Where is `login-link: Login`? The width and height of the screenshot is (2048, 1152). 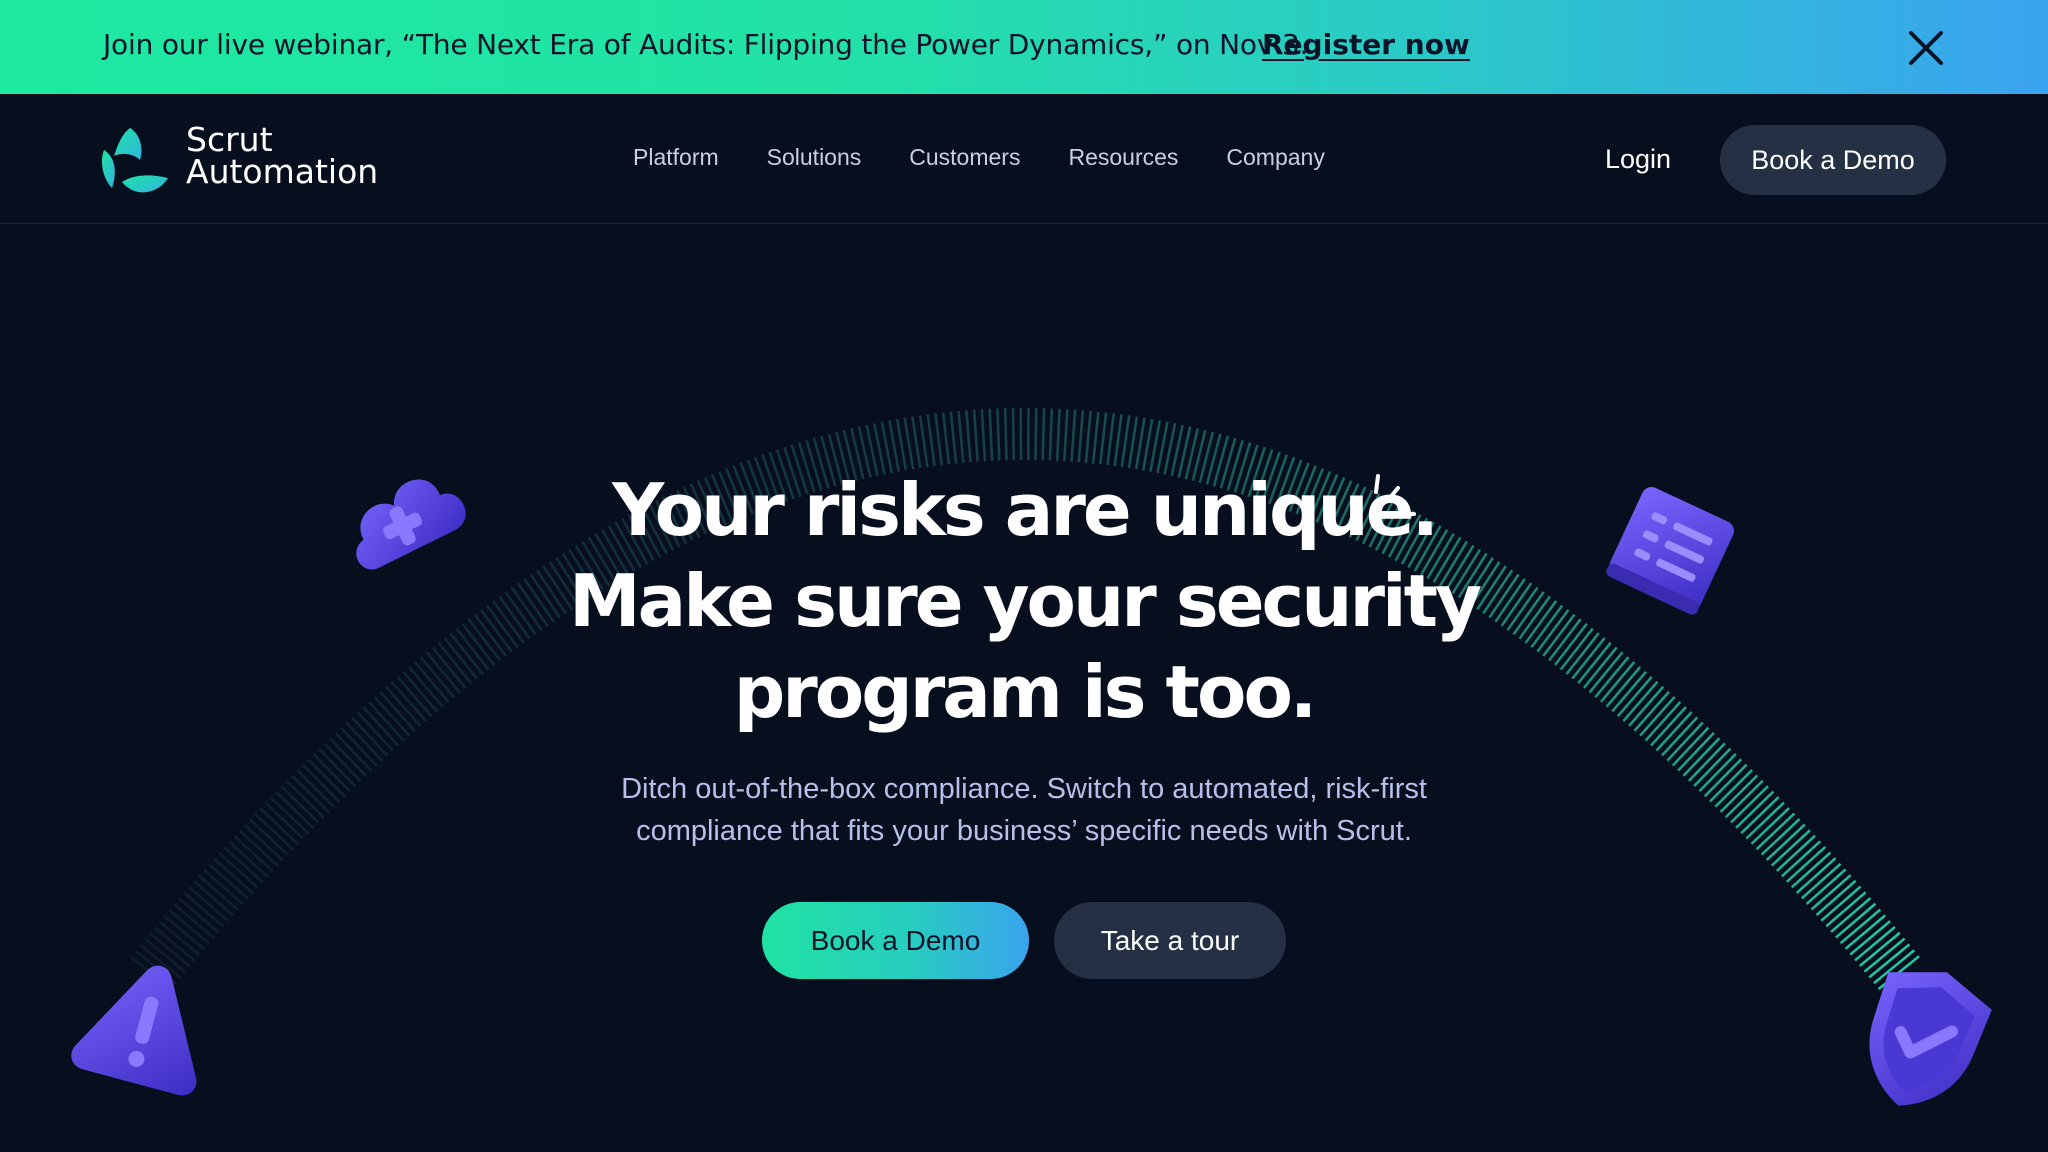
login-link: Login is located at coordinates (1638, 159).